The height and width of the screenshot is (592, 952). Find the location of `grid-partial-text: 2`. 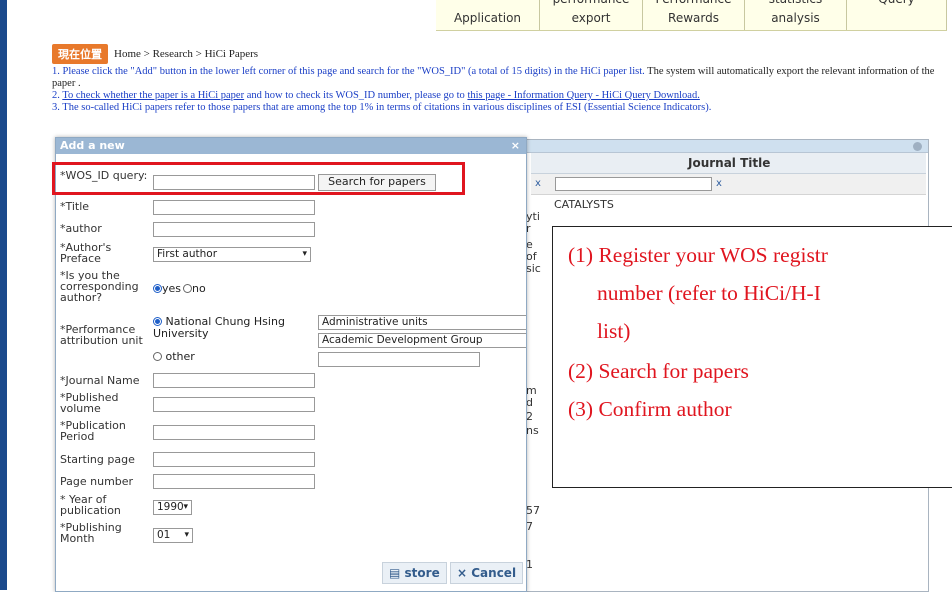

grid-partial-text: 2 is located at coordinates (529, 416).